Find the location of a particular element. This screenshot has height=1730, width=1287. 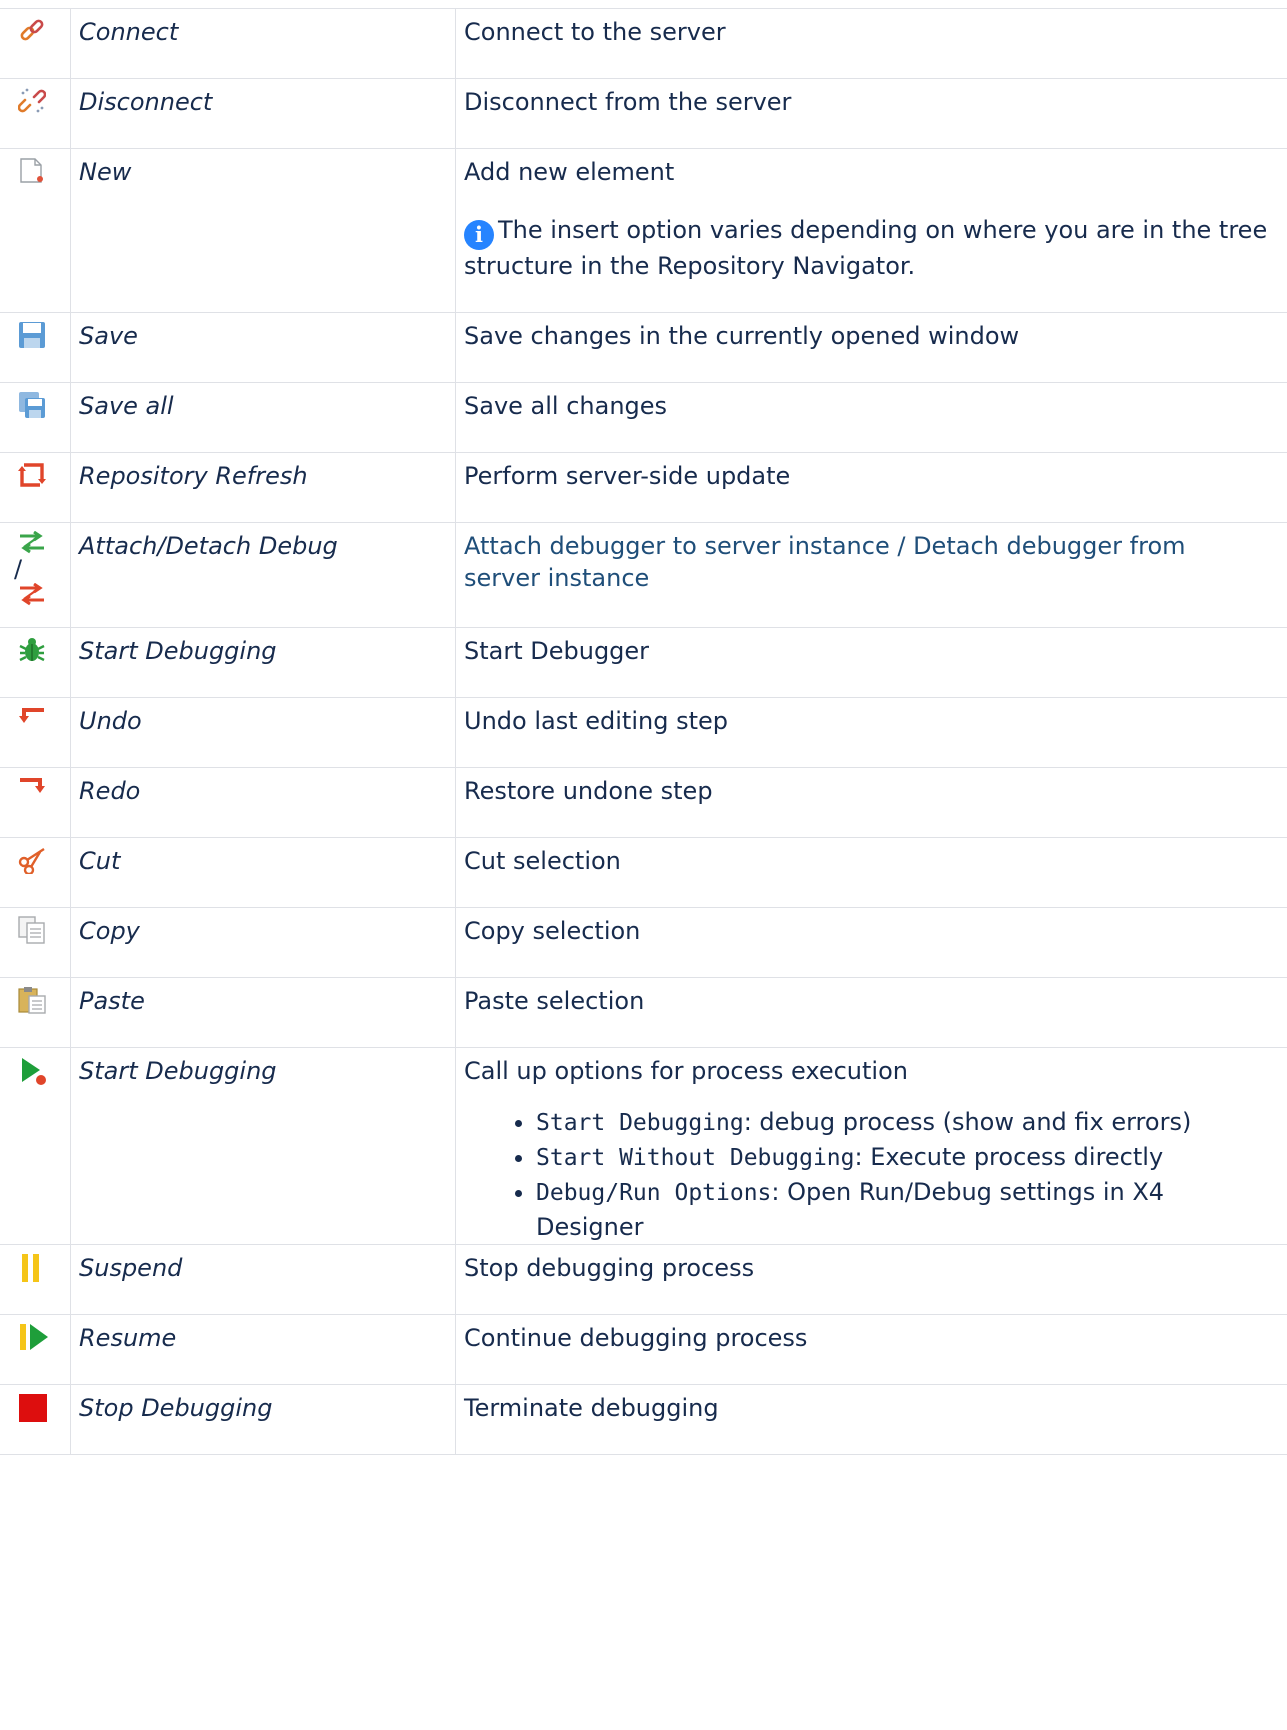

info-icon: i is located at coordinates (479, 235).